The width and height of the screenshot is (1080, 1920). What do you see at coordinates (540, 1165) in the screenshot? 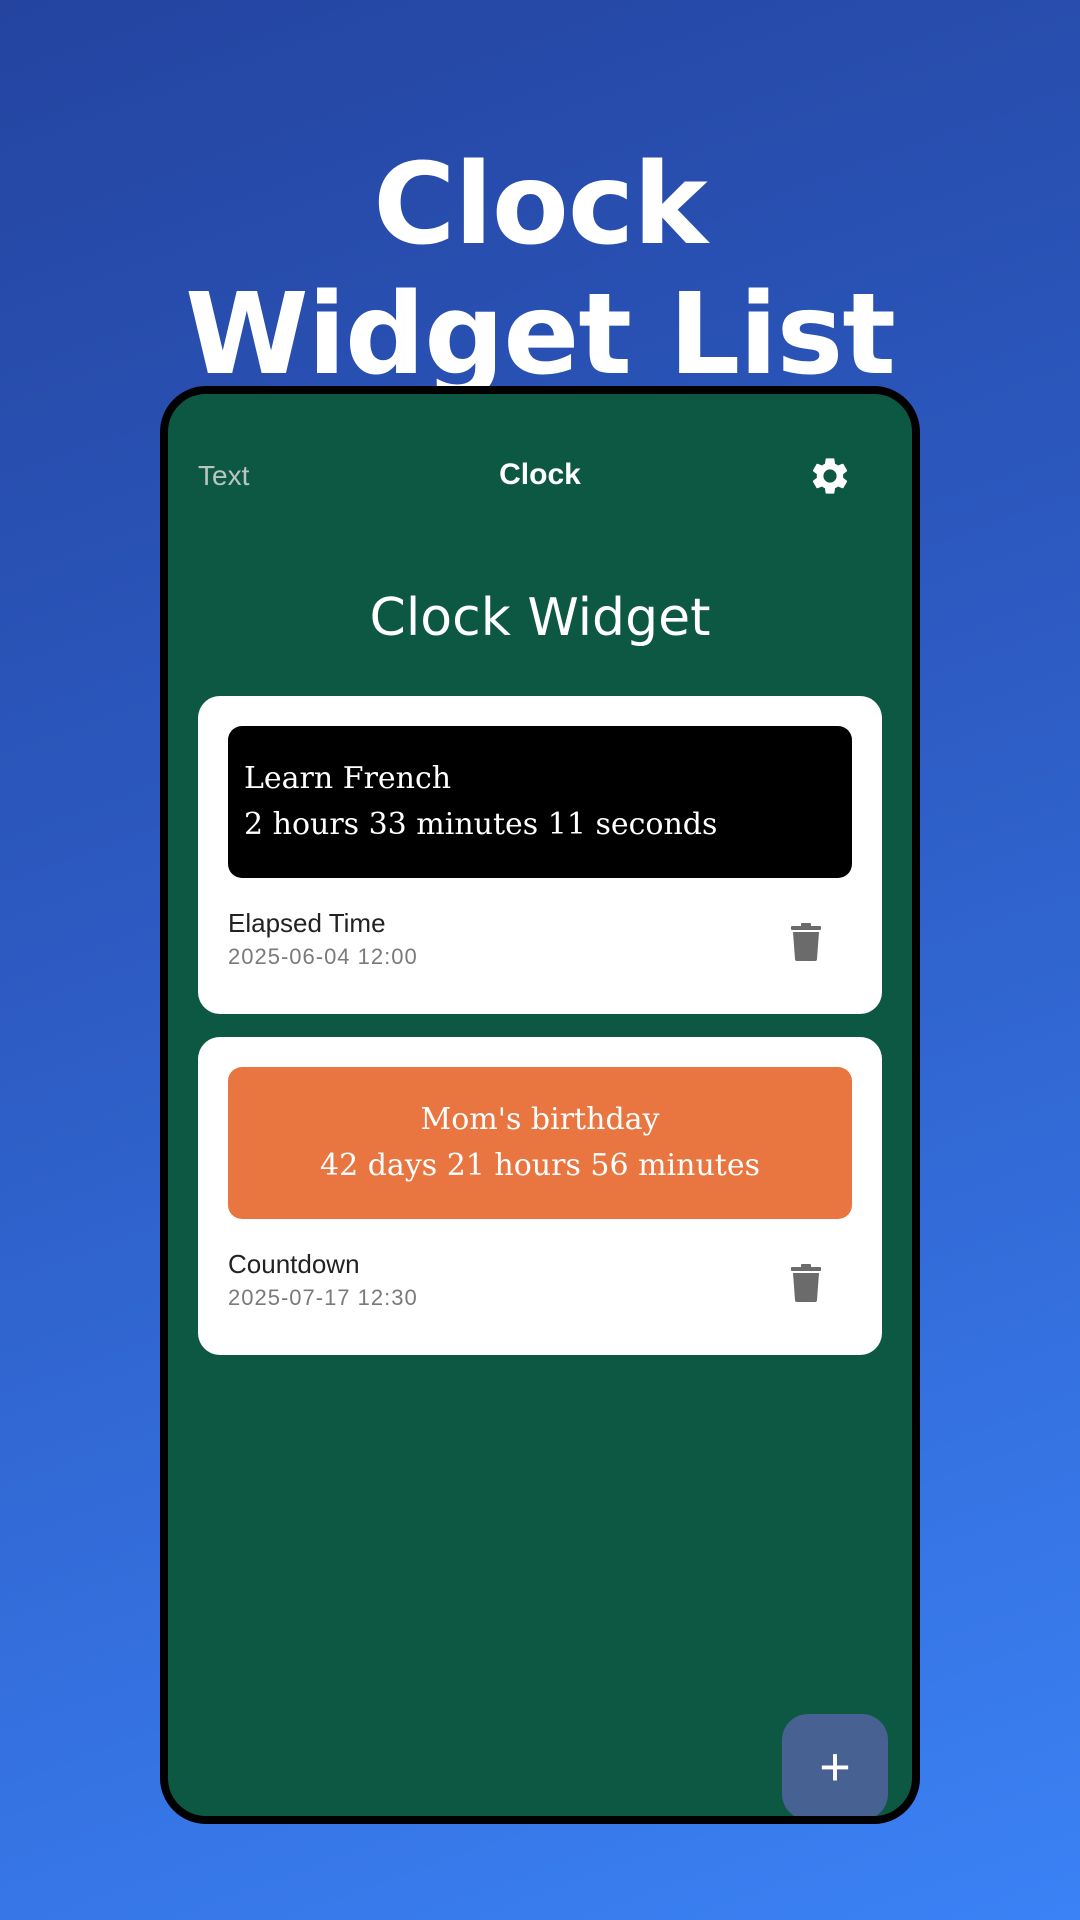
I see `widget-preview-time: 42 days 21 hours 56 minutes` at bounding box center [540, 1165].